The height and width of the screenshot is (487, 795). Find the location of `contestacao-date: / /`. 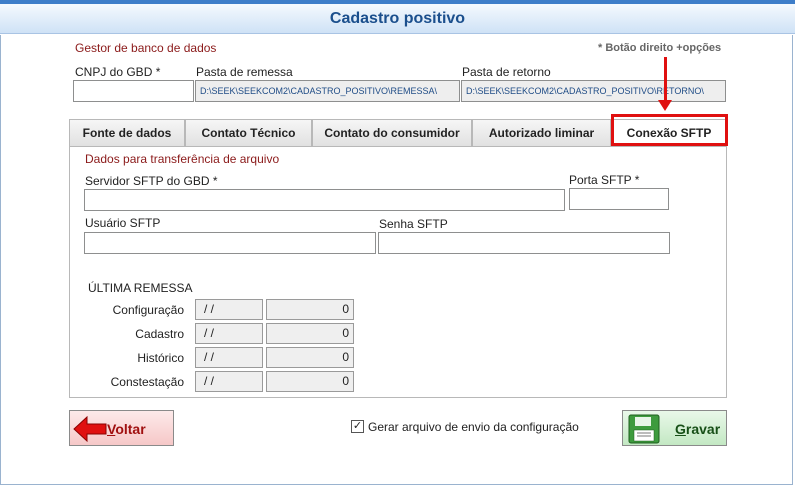

contestacao-date: / / is located at coordinates (229, 381).